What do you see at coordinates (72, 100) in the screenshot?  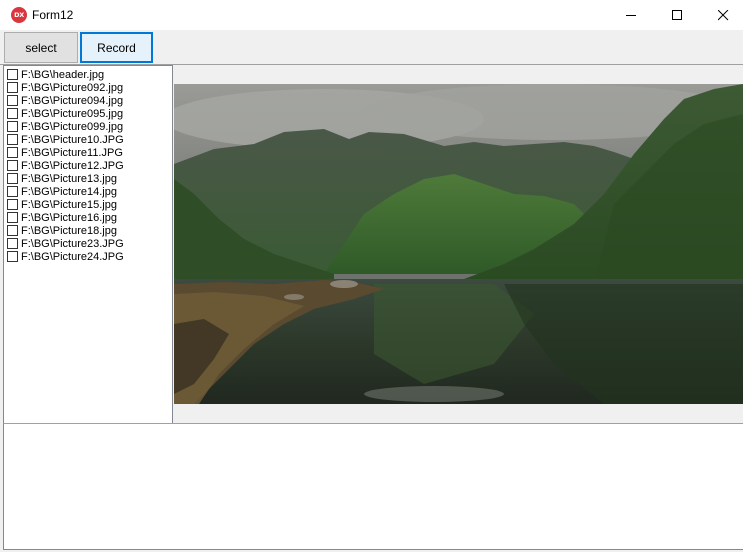 I see `file-path: F:\BG\Picture094.jpg` at bounding box center [72, 100].